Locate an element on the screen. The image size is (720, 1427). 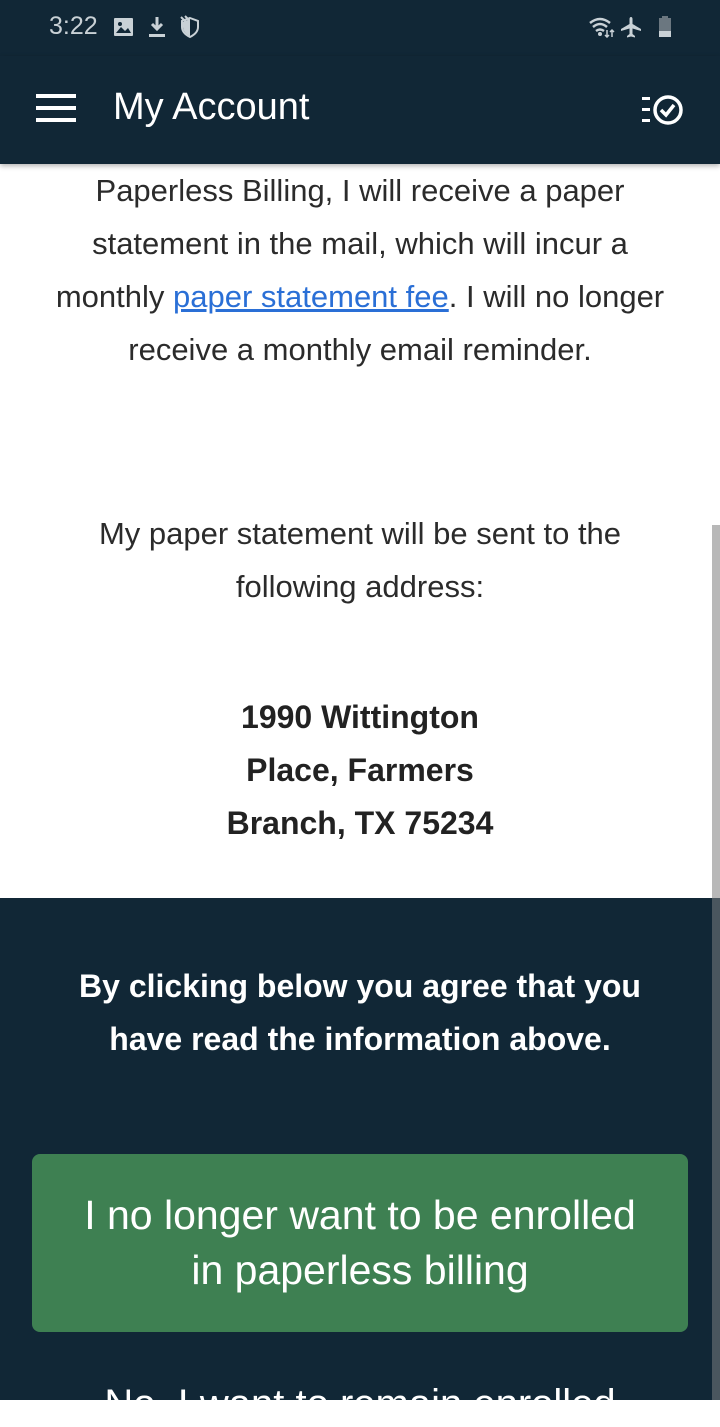
address-line-3: Branch, TX 75234 is located at coordinates (360, 823).